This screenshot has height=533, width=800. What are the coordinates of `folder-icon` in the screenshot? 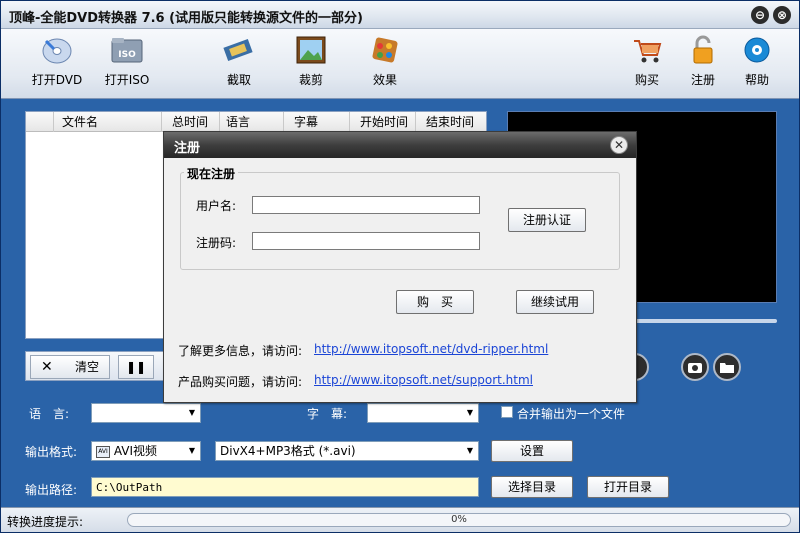 It's located at (727, 368).